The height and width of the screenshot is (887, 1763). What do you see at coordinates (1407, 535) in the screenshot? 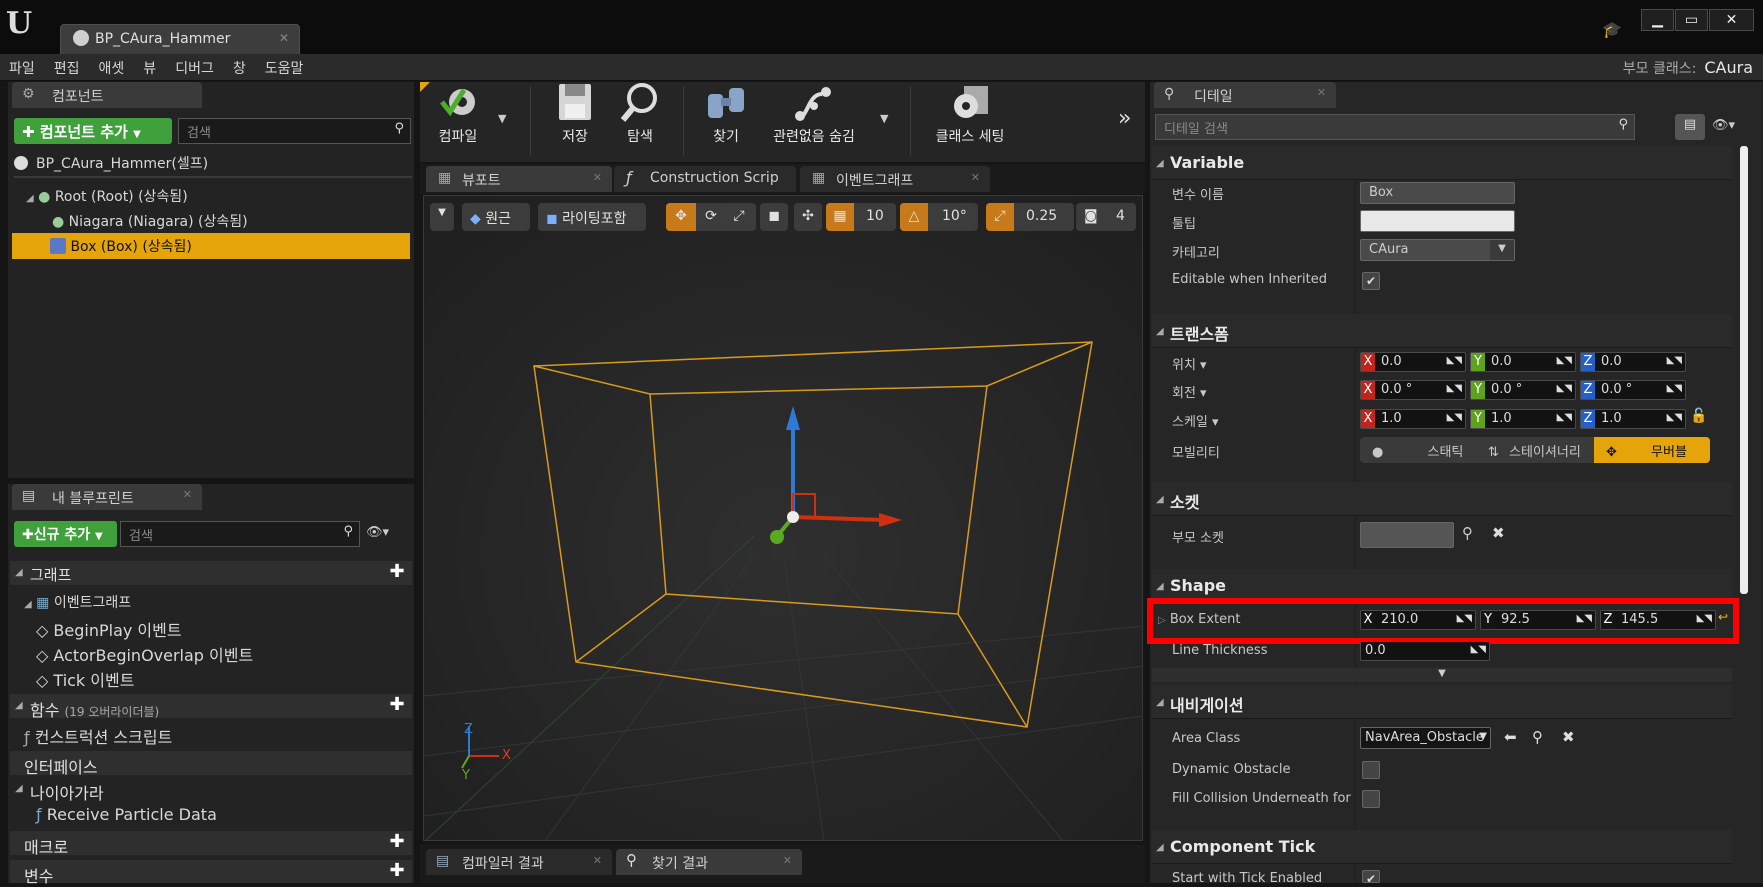
I see `parent-socket-field` at bounding box center [1407, 535].